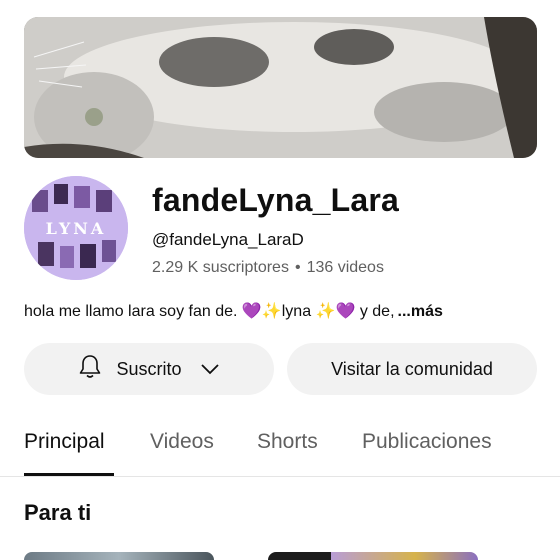 Image resolution: width=560 pixels, height=560 pixels. I want to click on channel-tabs: Principal Videos Shorts Publicaciones, so click(280, 448).